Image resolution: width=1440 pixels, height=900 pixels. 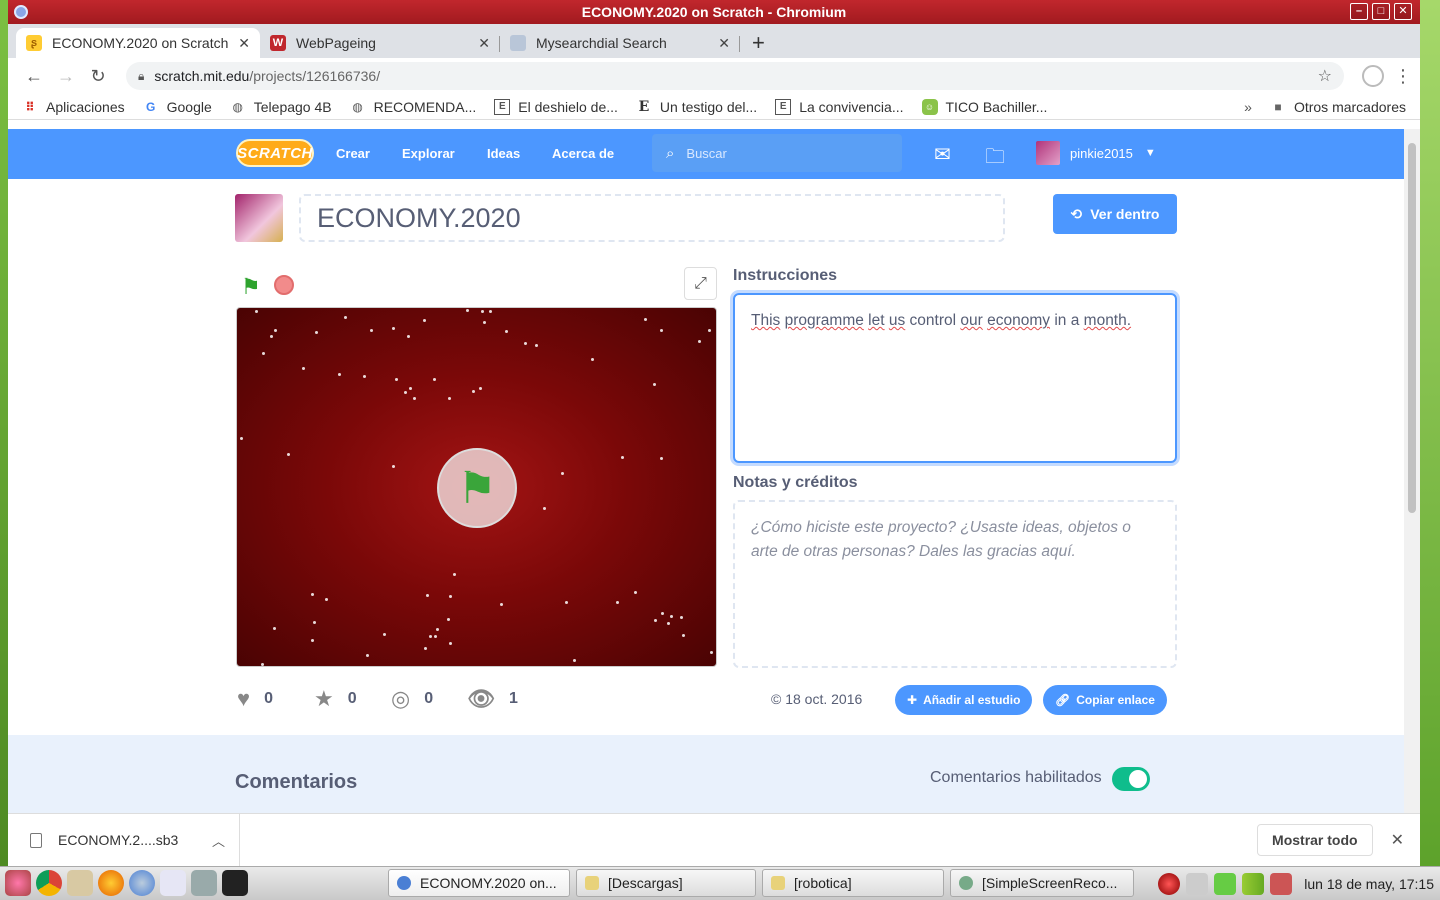 What do you see at coordinates (85, 106) in the screenshot?
I see `bookmark-label: Aplicaciones` at bounding box center [85, 106].